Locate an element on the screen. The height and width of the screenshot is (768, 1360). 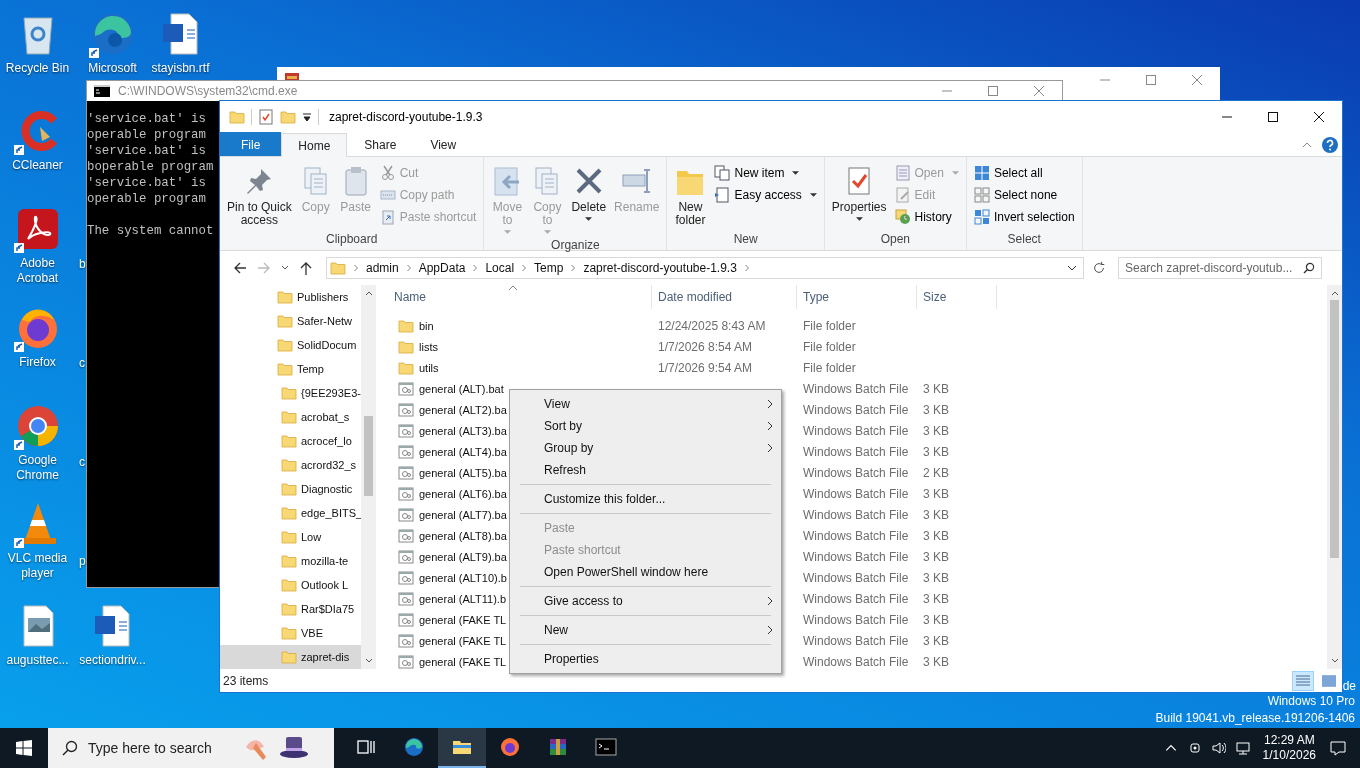
column-header: Size is located at coordinates (935, 297).